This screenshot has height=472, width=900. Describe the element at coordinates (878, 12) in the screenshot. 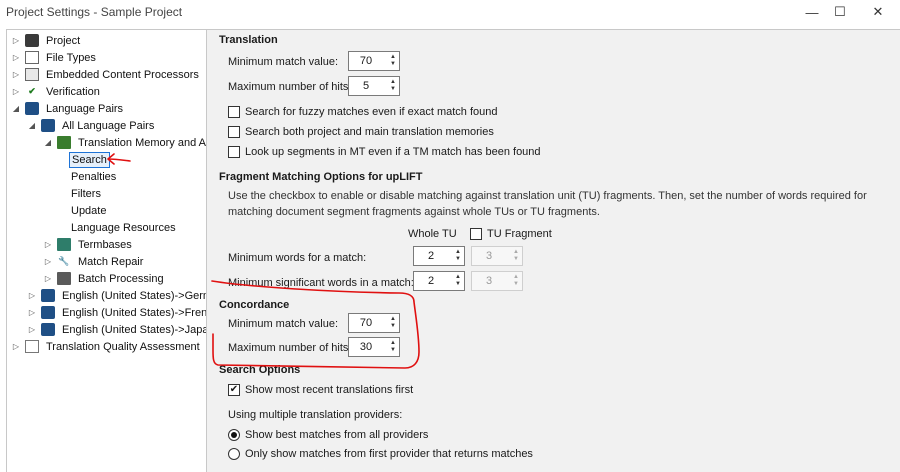

I see `close-button: ✕` at that location.